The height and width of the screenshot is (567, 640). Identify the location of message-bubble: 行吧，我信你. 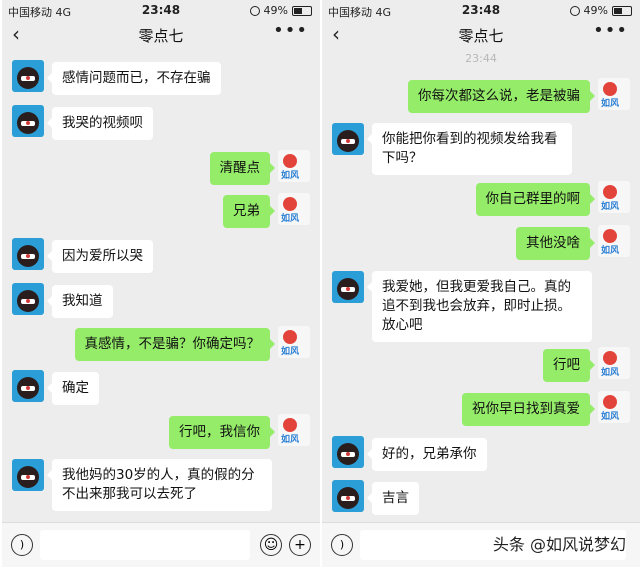
(222, 432).